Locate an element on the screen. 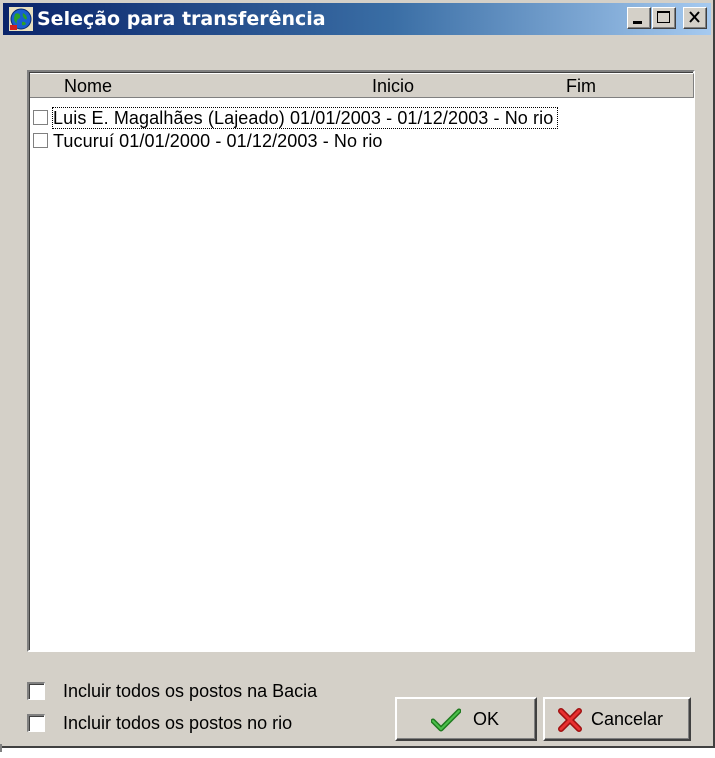 This screenshot has width=715, height=758. include-bacia-option: Incluir todos os postos na Bacia is located at coordinates (197, 691).